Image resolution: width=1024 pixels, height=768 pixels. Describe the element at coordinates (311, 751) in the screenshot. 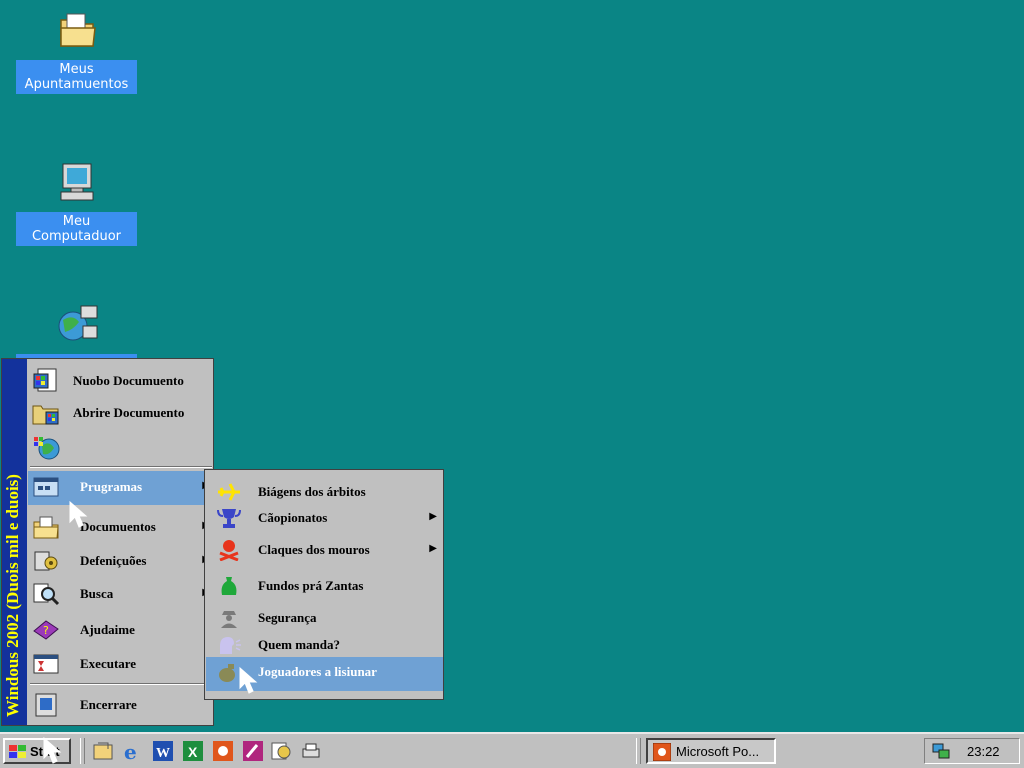

I see `printer-icon` at that location.